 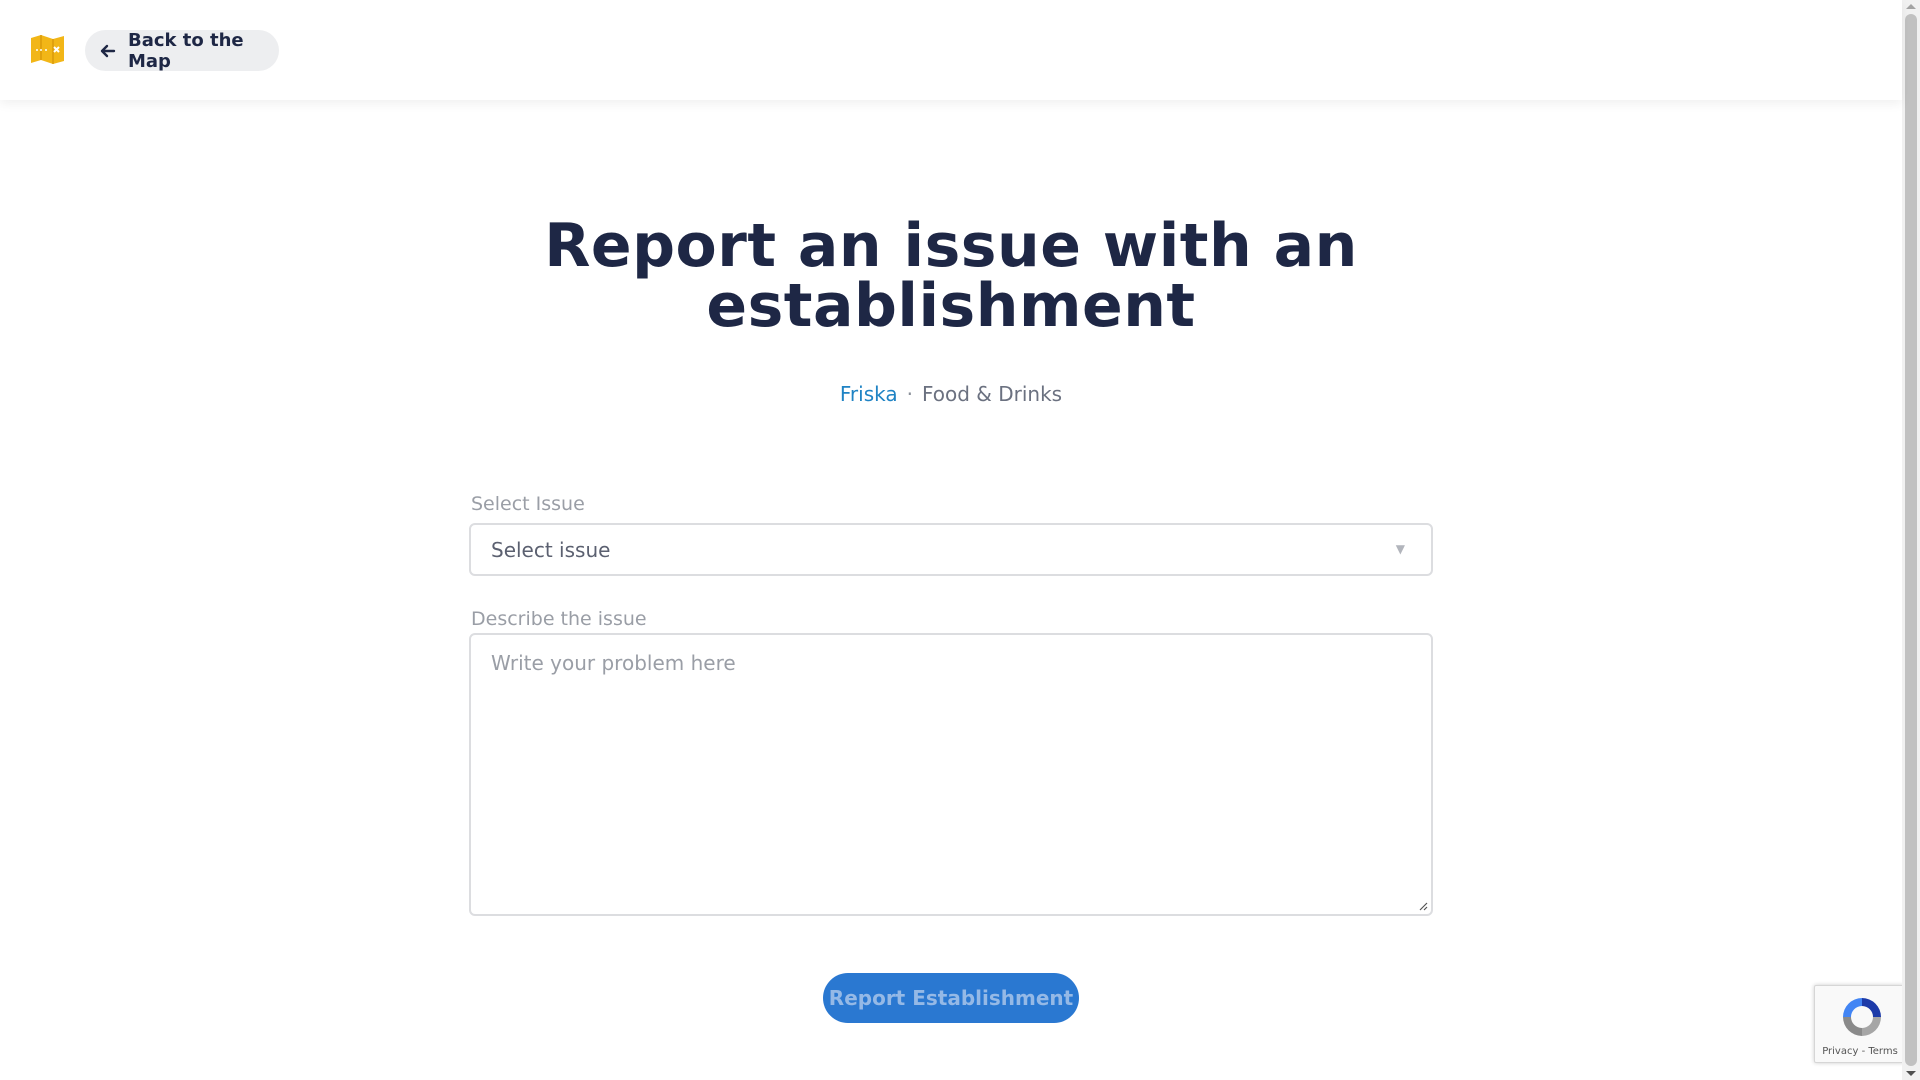 I want to click on back-to-map-button: Back to the Map, so click(x=182, y=50).